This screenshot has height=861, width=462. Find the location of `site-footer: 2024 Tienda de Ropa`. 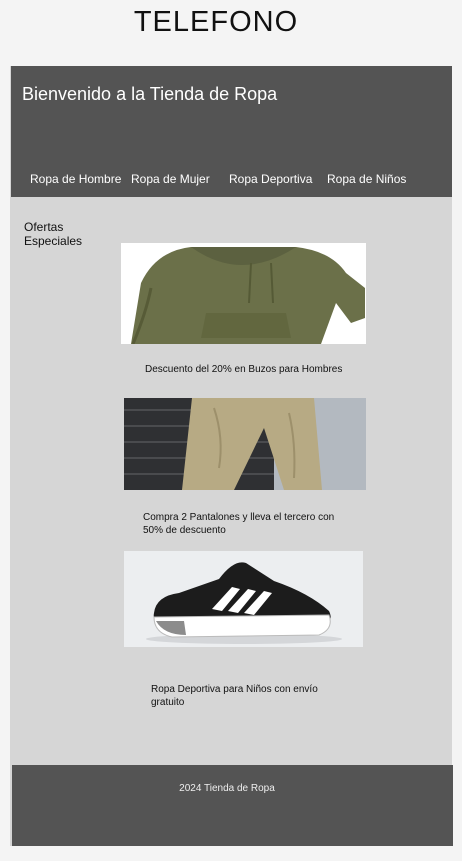

site-footer: 2024 Tienda de Ropa is located at coordinates (232, 805).